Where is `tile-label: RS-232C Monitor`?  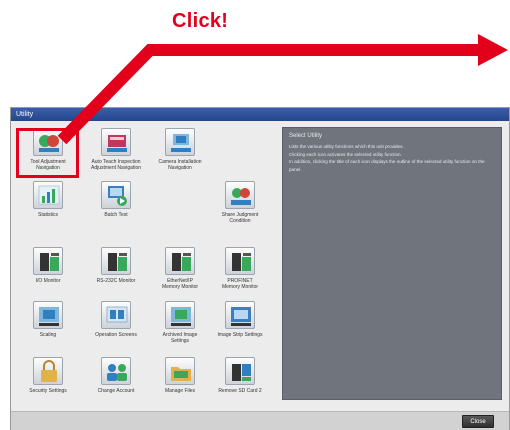 tile-label: RS-232C Monitor is located at coordinates (116, 281).